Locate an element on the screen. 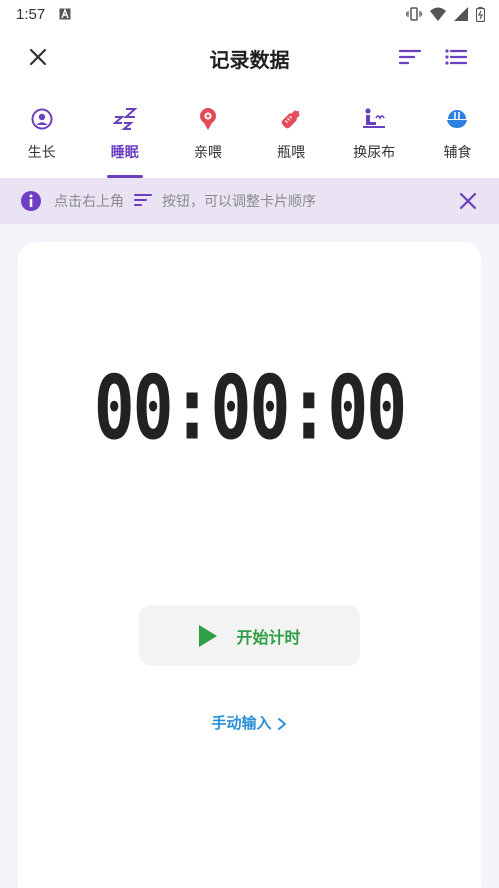 This screenshot has height=888, width=499. tip-text-after: 按钮，可以调整卡片顺序 is located at coordinates (239, 202).